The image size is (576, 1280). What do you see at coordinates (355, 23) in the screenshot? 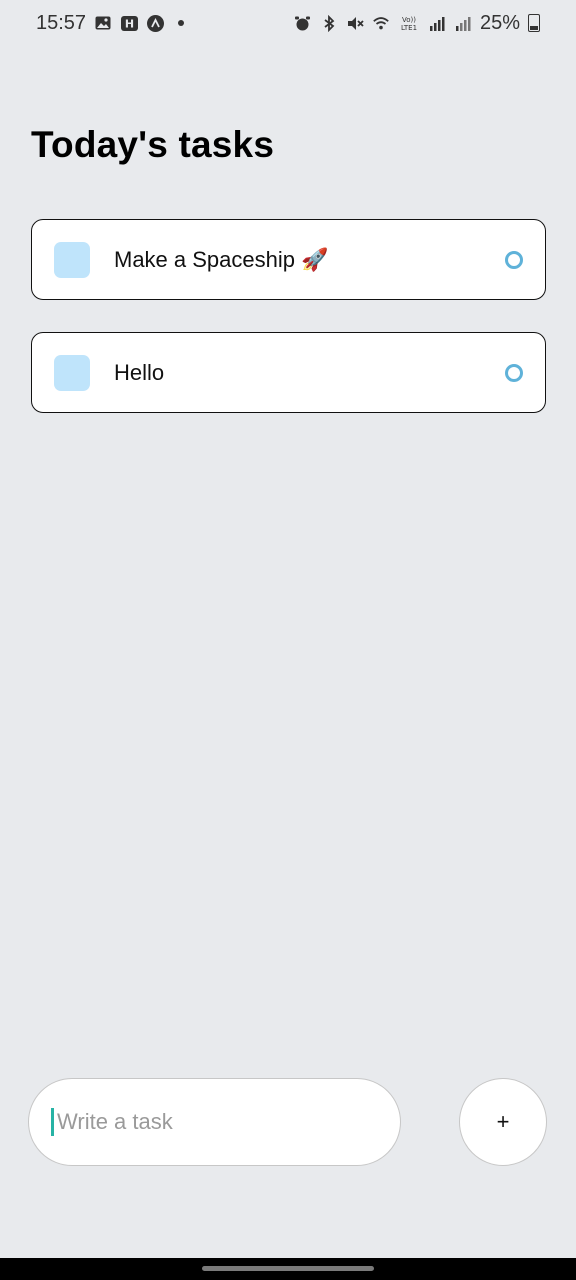
I see `mute-icon` at bounding box center [355, 23].